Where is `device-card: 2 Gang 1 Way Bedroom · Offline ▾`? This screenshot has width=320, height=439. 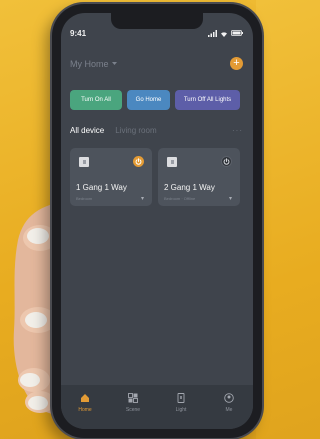
device-card: 2 Gang 1 Way Bedroom · Offline ▾ is located at coordinates (199, 177).